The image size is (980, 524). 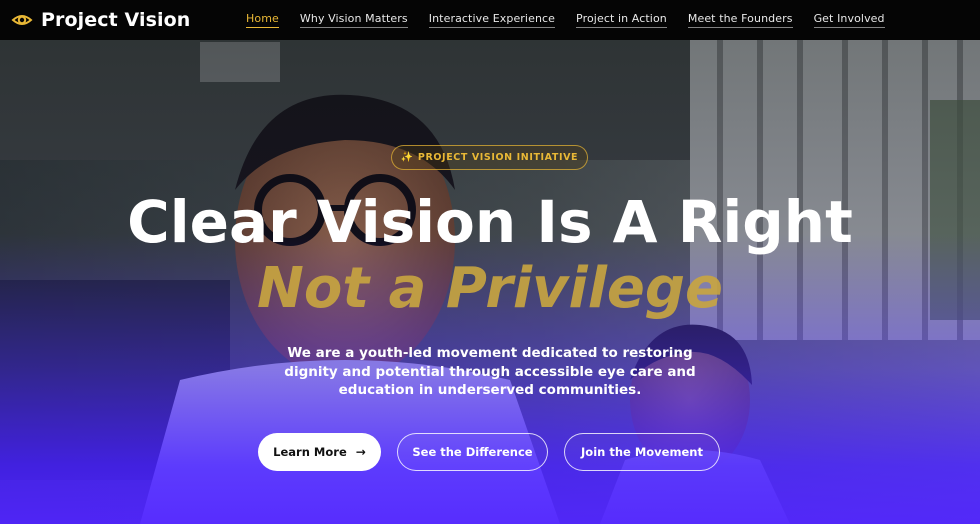 I want to click on learn-more-button: Learn More →, so click(x=319, y=452).